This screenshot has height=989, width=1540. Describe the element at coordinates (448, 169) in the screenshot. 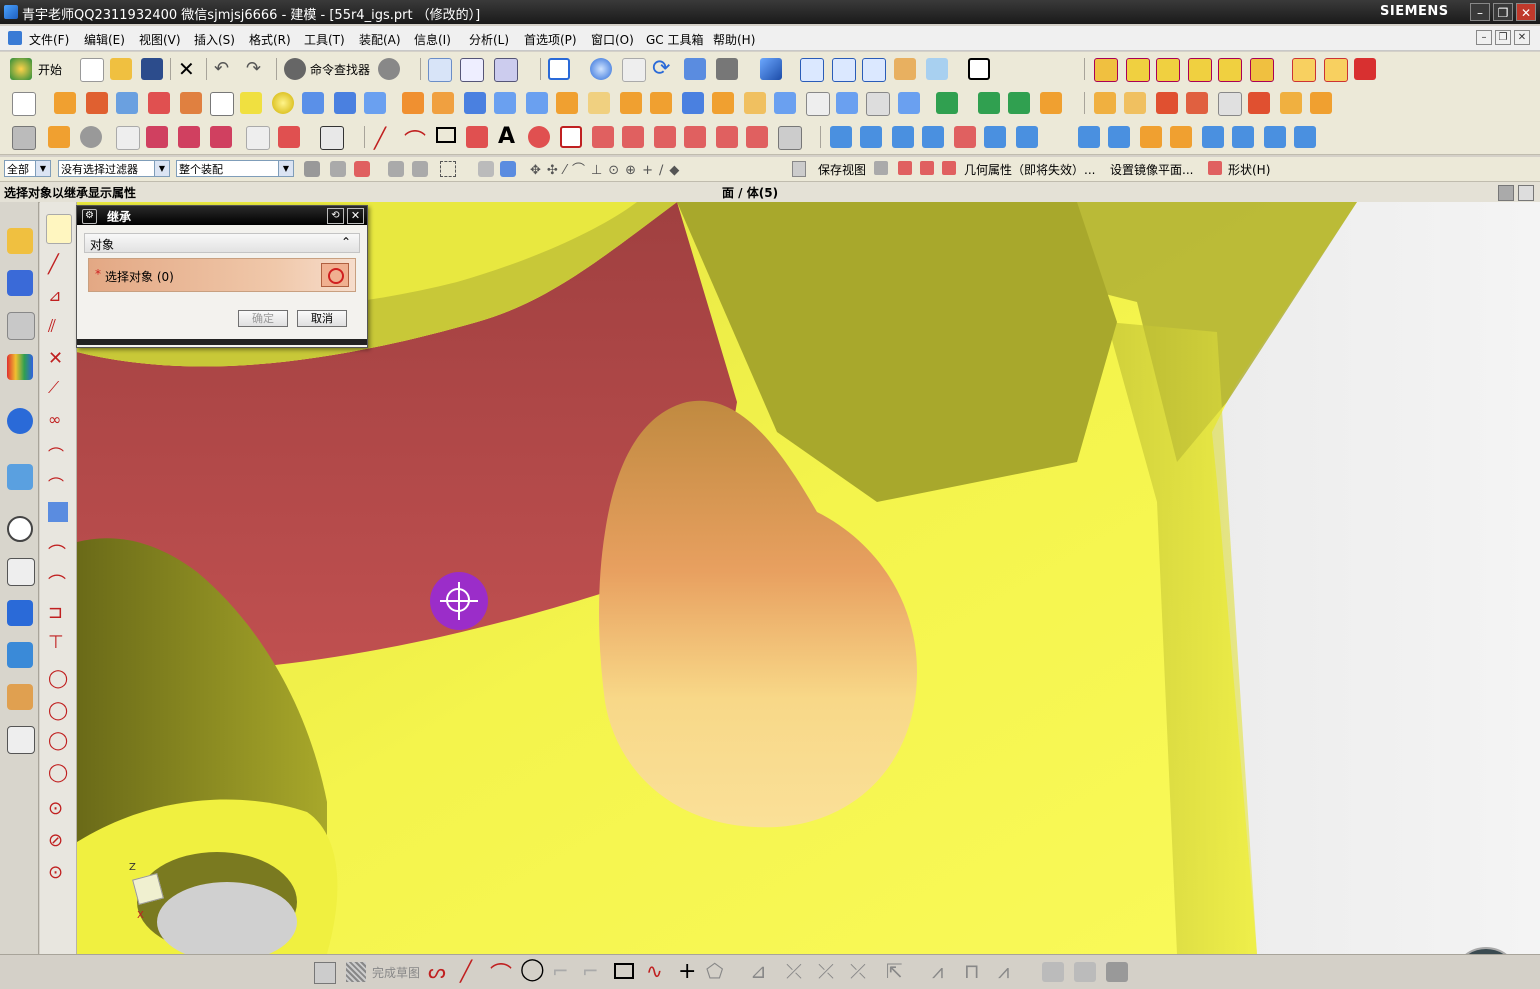

I see `rectangle-select-icon` at that location.